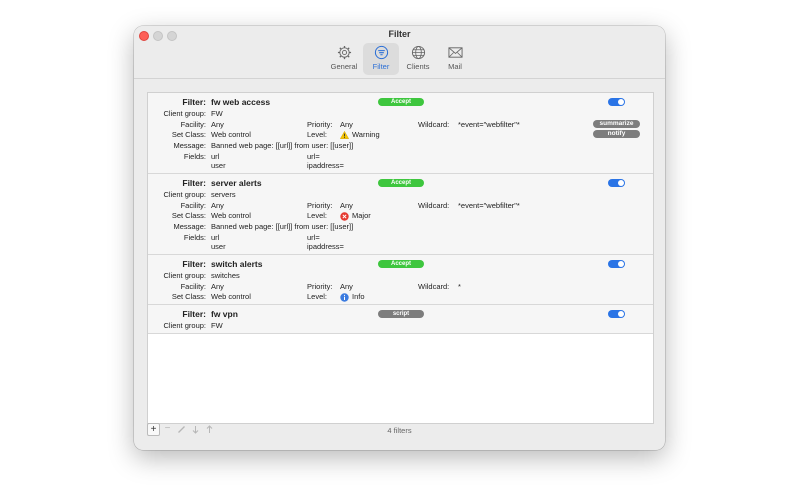  What do you see at coordinates (225, 275) in the screenshot?
I see `client-group-value: switches` at bounding box center [225, 275].